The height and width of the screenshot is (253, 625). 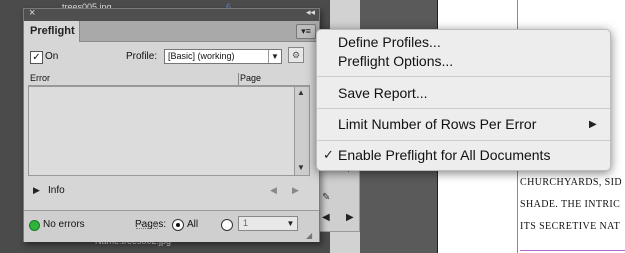 I want to click on document-text-line: SHADE. THE INTRIC, so click(x=570, y=204).